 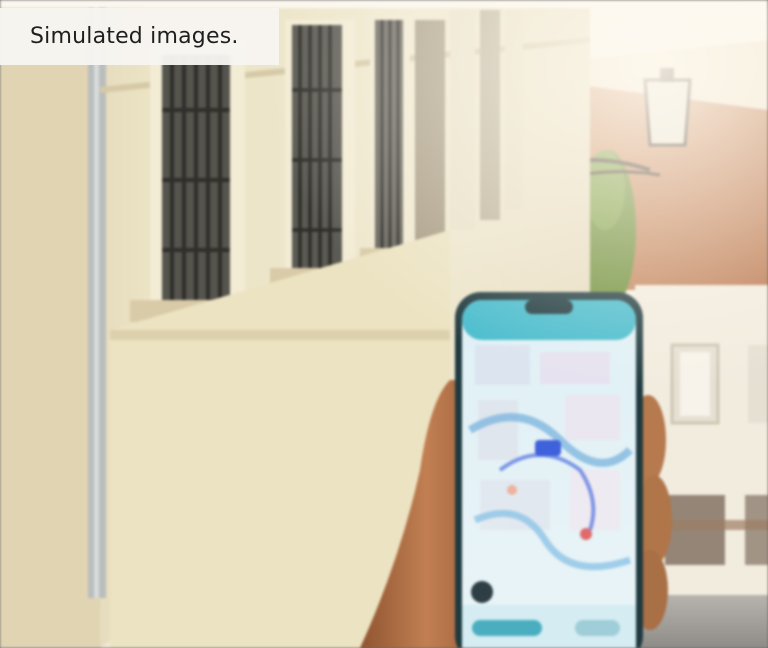 I want to click on simulated-images-caption: Simulated images., so click(x=139, y=36).